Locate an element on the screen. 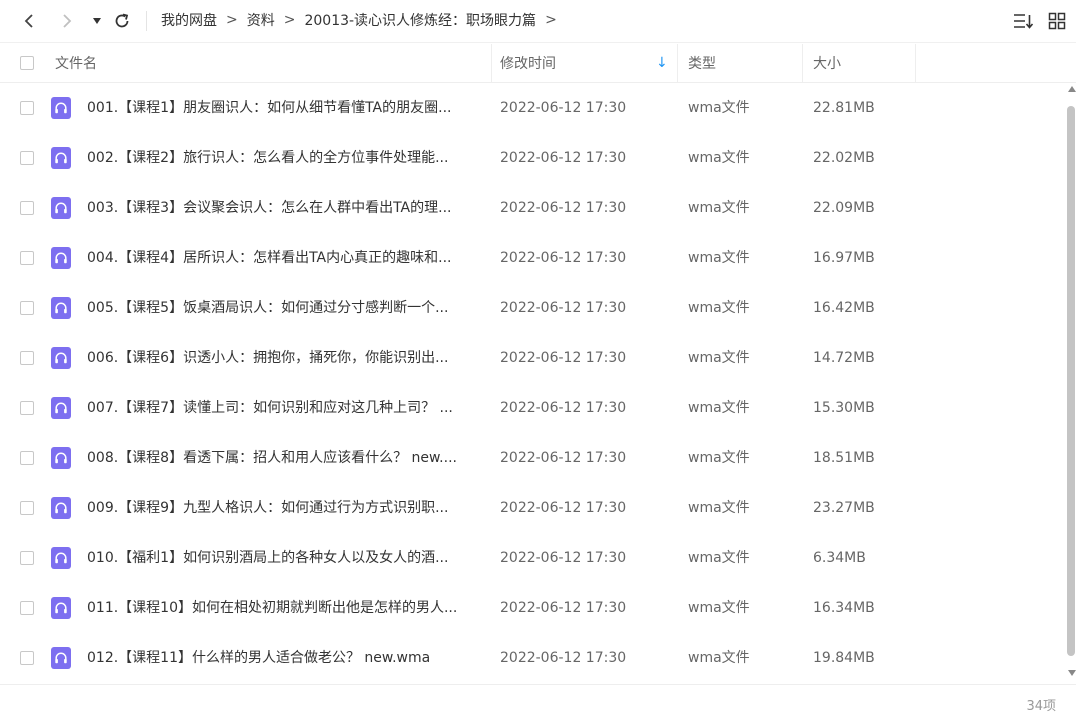 The image size is (1076, 721). item-count: 34项 is located at coordinates (1041, 706).